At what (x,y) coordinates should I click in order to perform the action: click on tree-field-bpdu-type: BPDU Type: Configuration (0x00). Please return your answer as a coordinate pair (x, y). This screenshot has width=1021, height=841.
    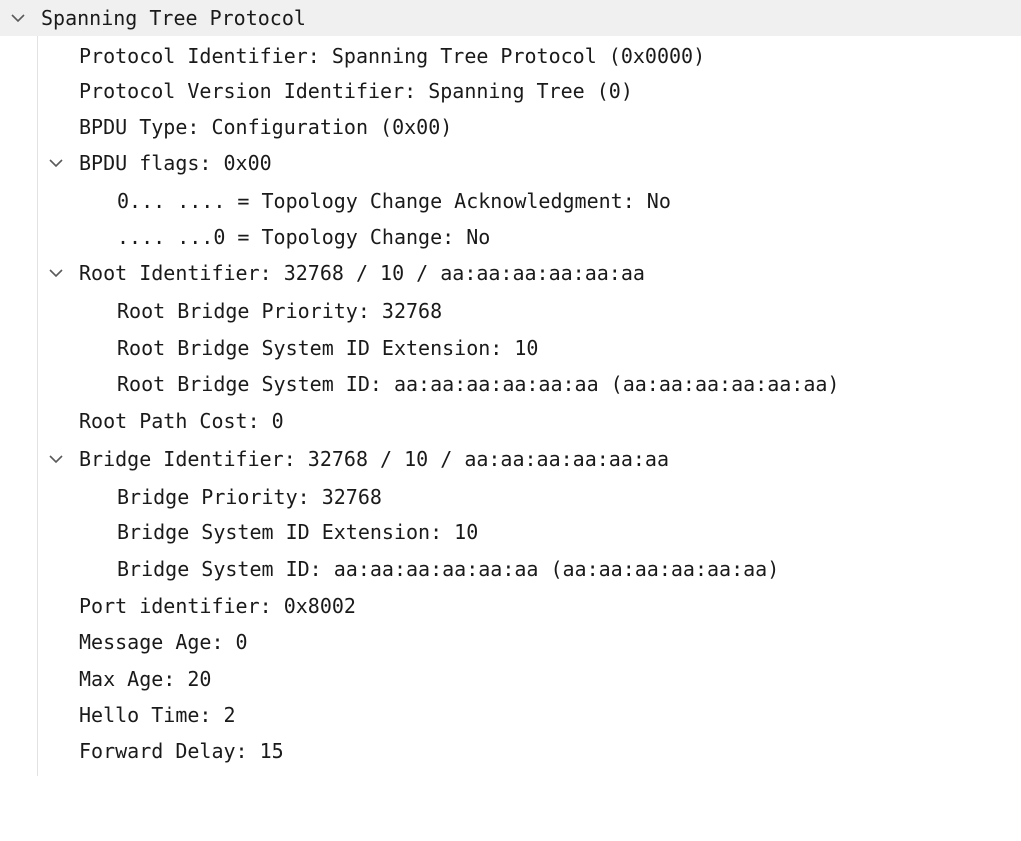
    Looking at the image, I should click on (226, 127).